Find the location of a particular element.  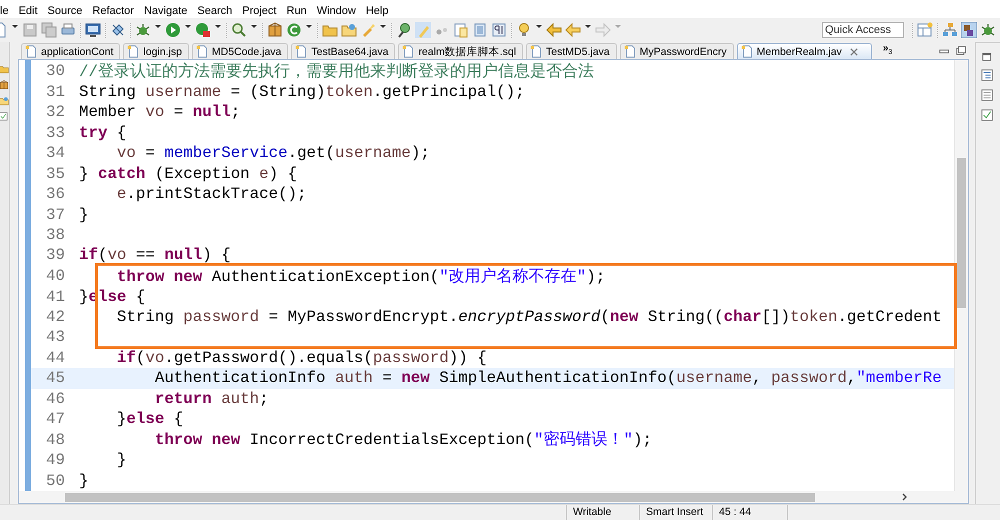

code-line: //登录认证的方法需要先执行，需要用他来判断登录的用户信息是否合法 is located at coordinates (336, 72).